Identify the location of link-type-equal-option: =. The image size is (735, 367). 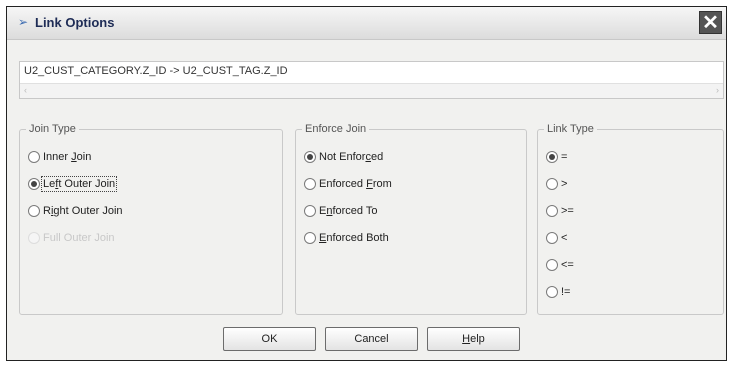
(556, 157).